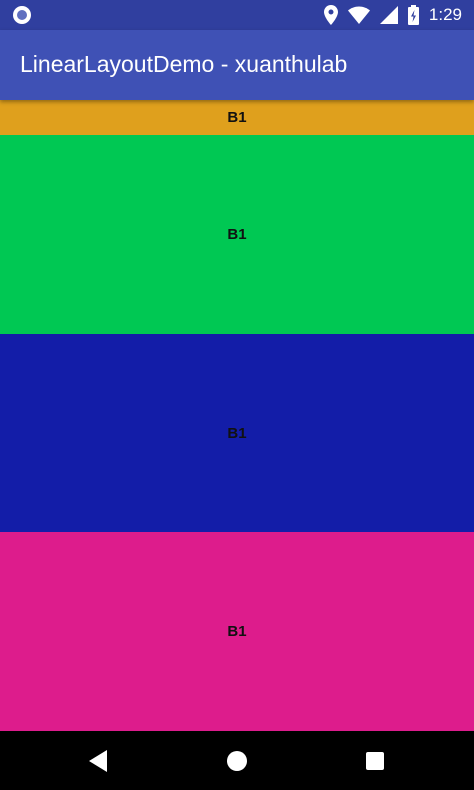 The image size is (474, 790). I want to click on navigation-bar, so click(237, 760).